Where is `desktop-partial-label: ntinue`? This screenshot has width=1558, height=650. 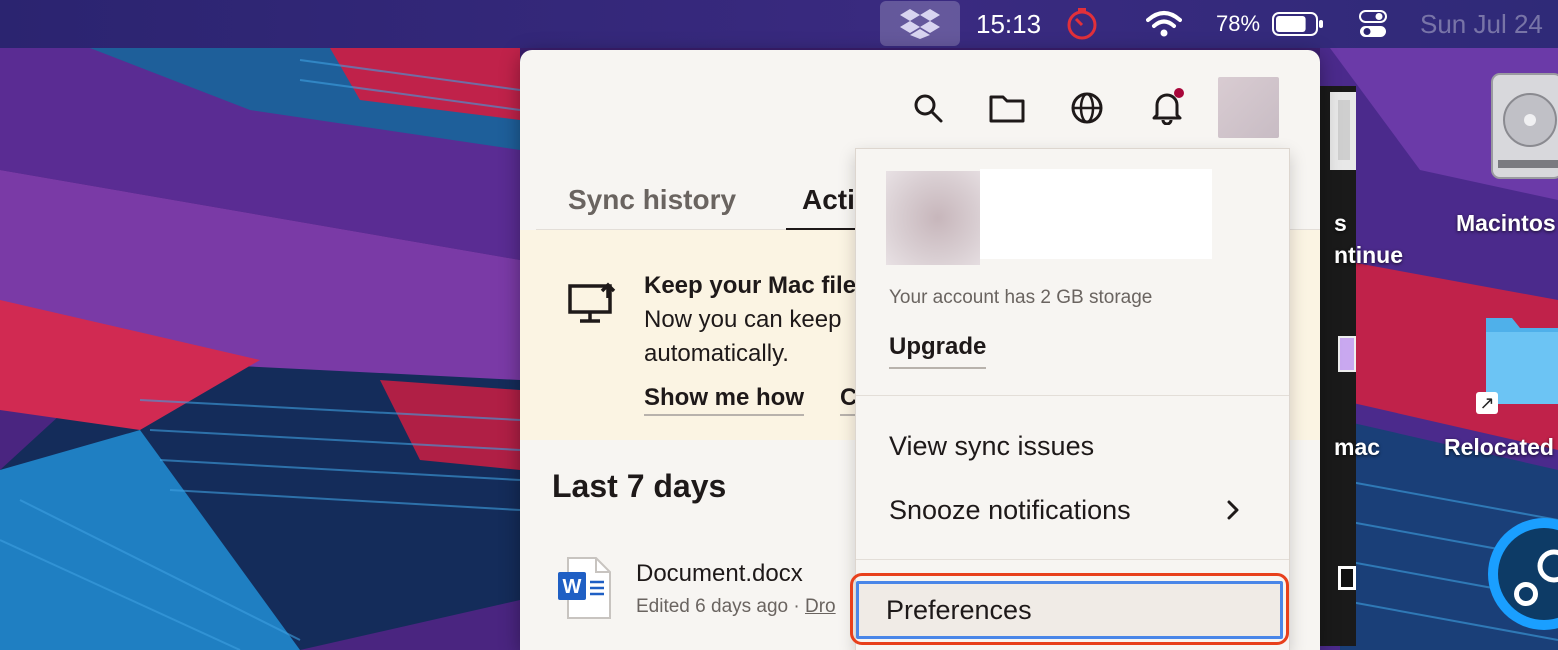
desktop-partial-label: ntinue is located at coordinates (1368, 255).